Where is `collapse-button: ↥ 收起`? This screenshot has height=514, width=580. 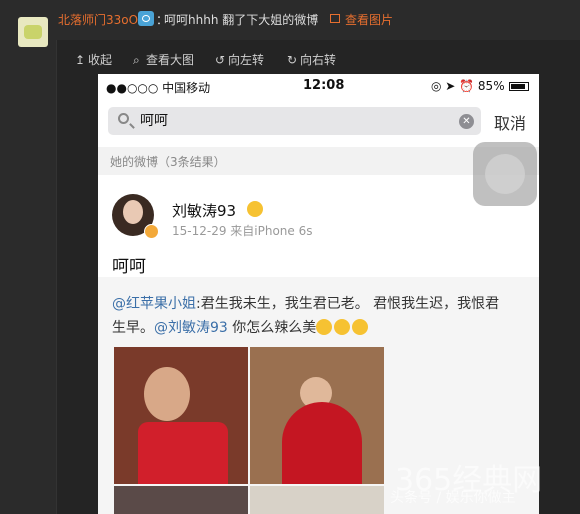
collapse-button: ↥ 收起 is located at coordinates (93, 59).